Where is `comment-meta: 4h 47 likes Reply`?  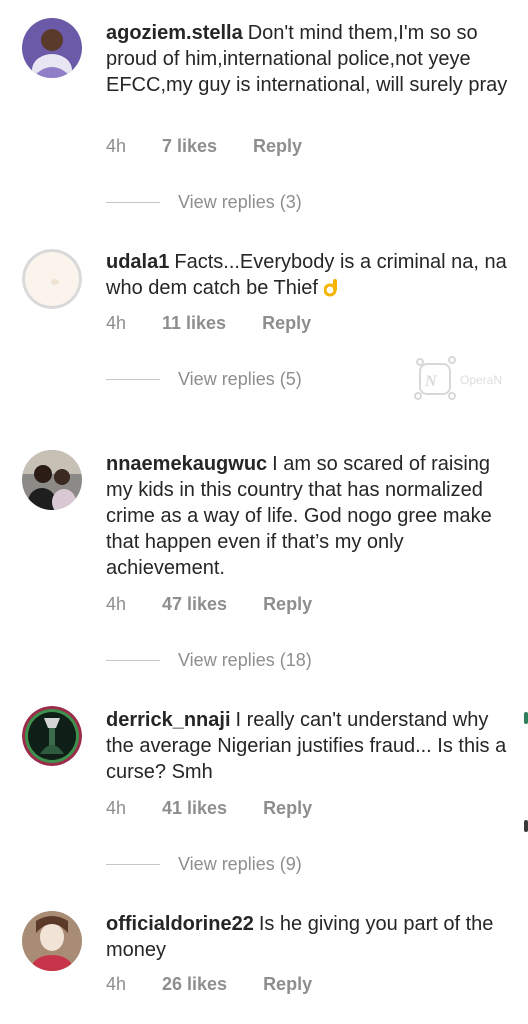 comment-meta: 4h 47 likes Reply is located at coordinates (209, 604).